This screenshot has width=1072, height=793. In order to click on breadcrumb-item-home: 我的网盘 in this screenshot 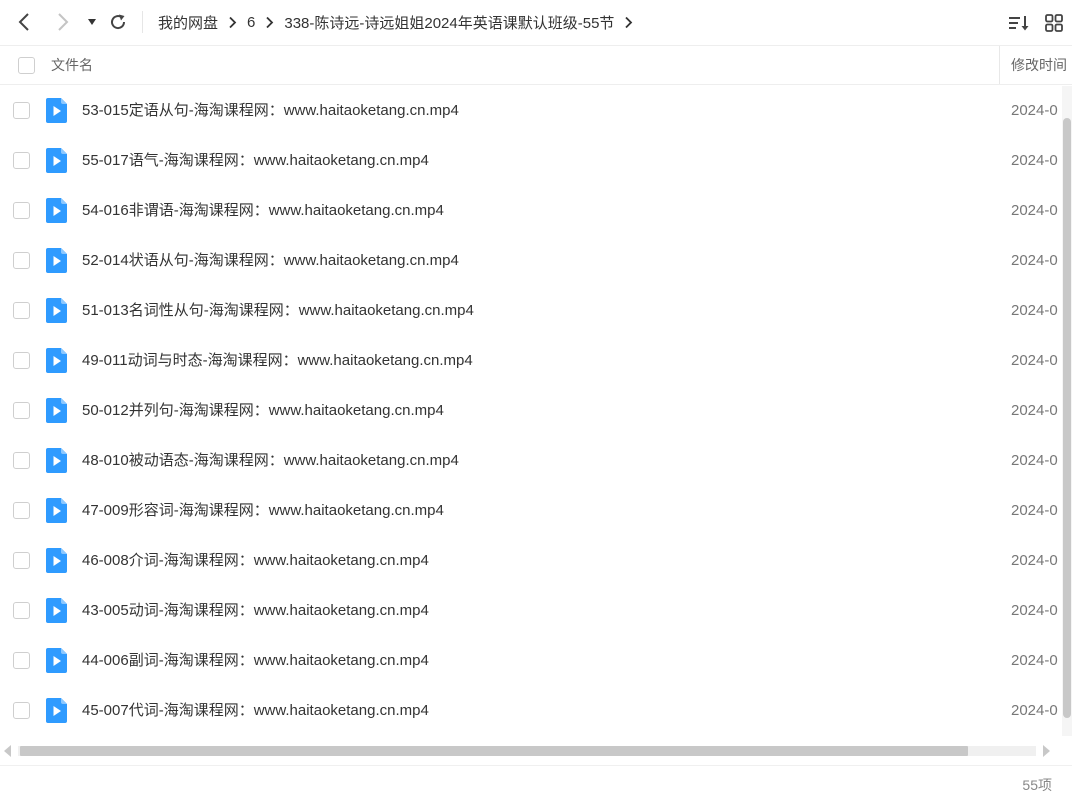, I will do `click(188, 22)`.